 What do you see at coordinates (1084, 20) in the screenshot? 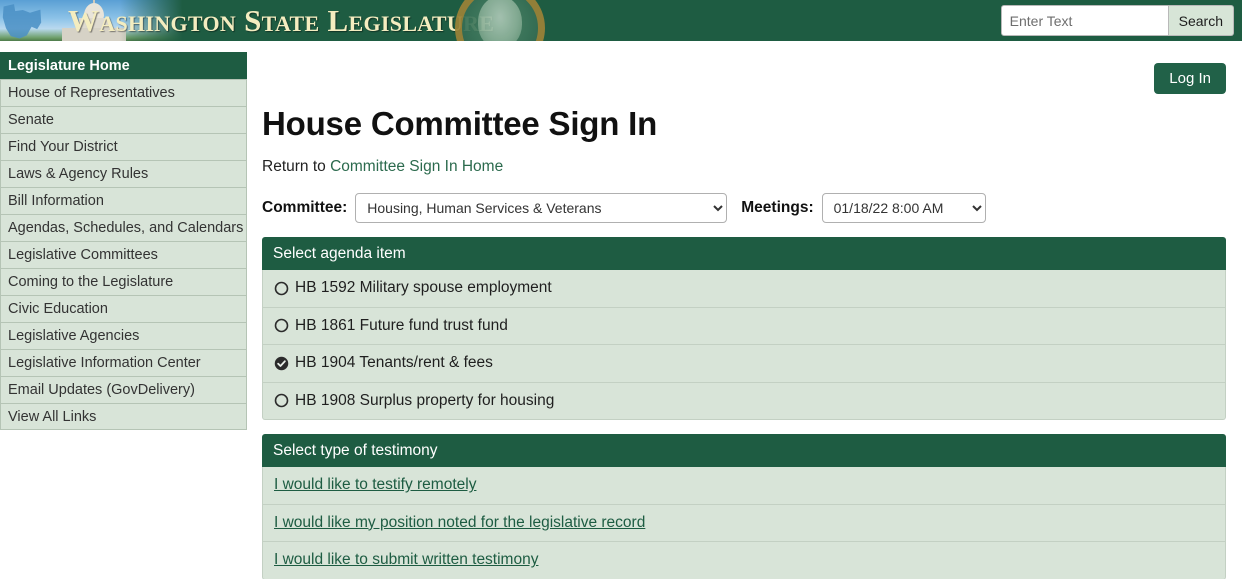
I see `search-input` at bounding box center [1084, 20].